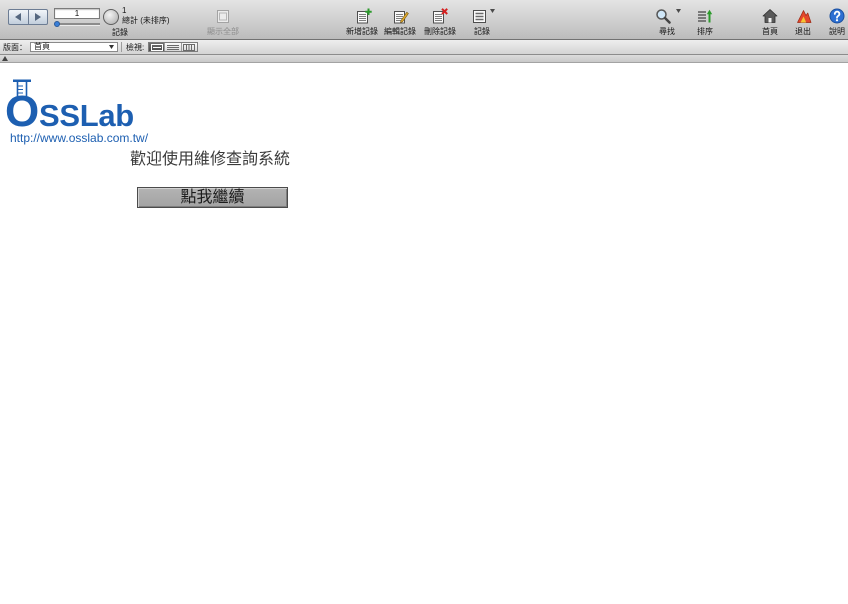 This screenshot has height=604, width=848. I want to click on list-view-button, so click(172, 47).